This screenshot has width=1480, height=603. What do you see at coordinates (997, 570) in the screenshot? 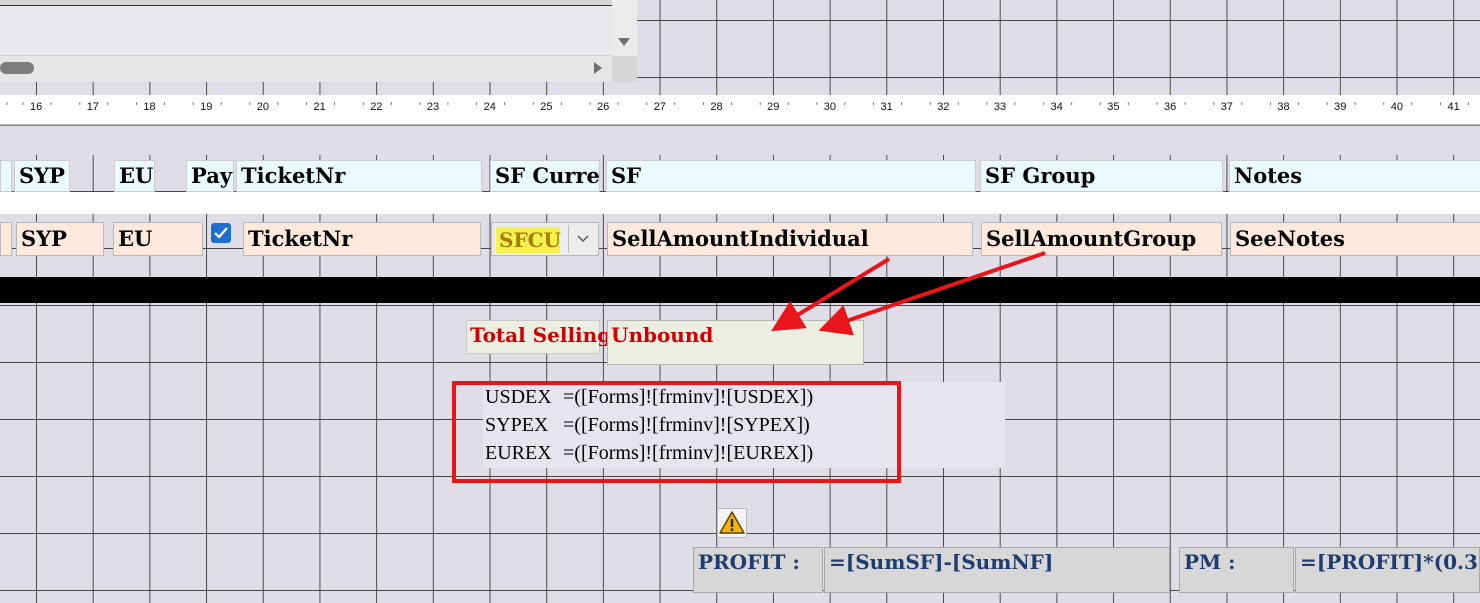
I see `profit-expression-box: =[SumSF]-[SumNF]` at bounding box center [997, 570].